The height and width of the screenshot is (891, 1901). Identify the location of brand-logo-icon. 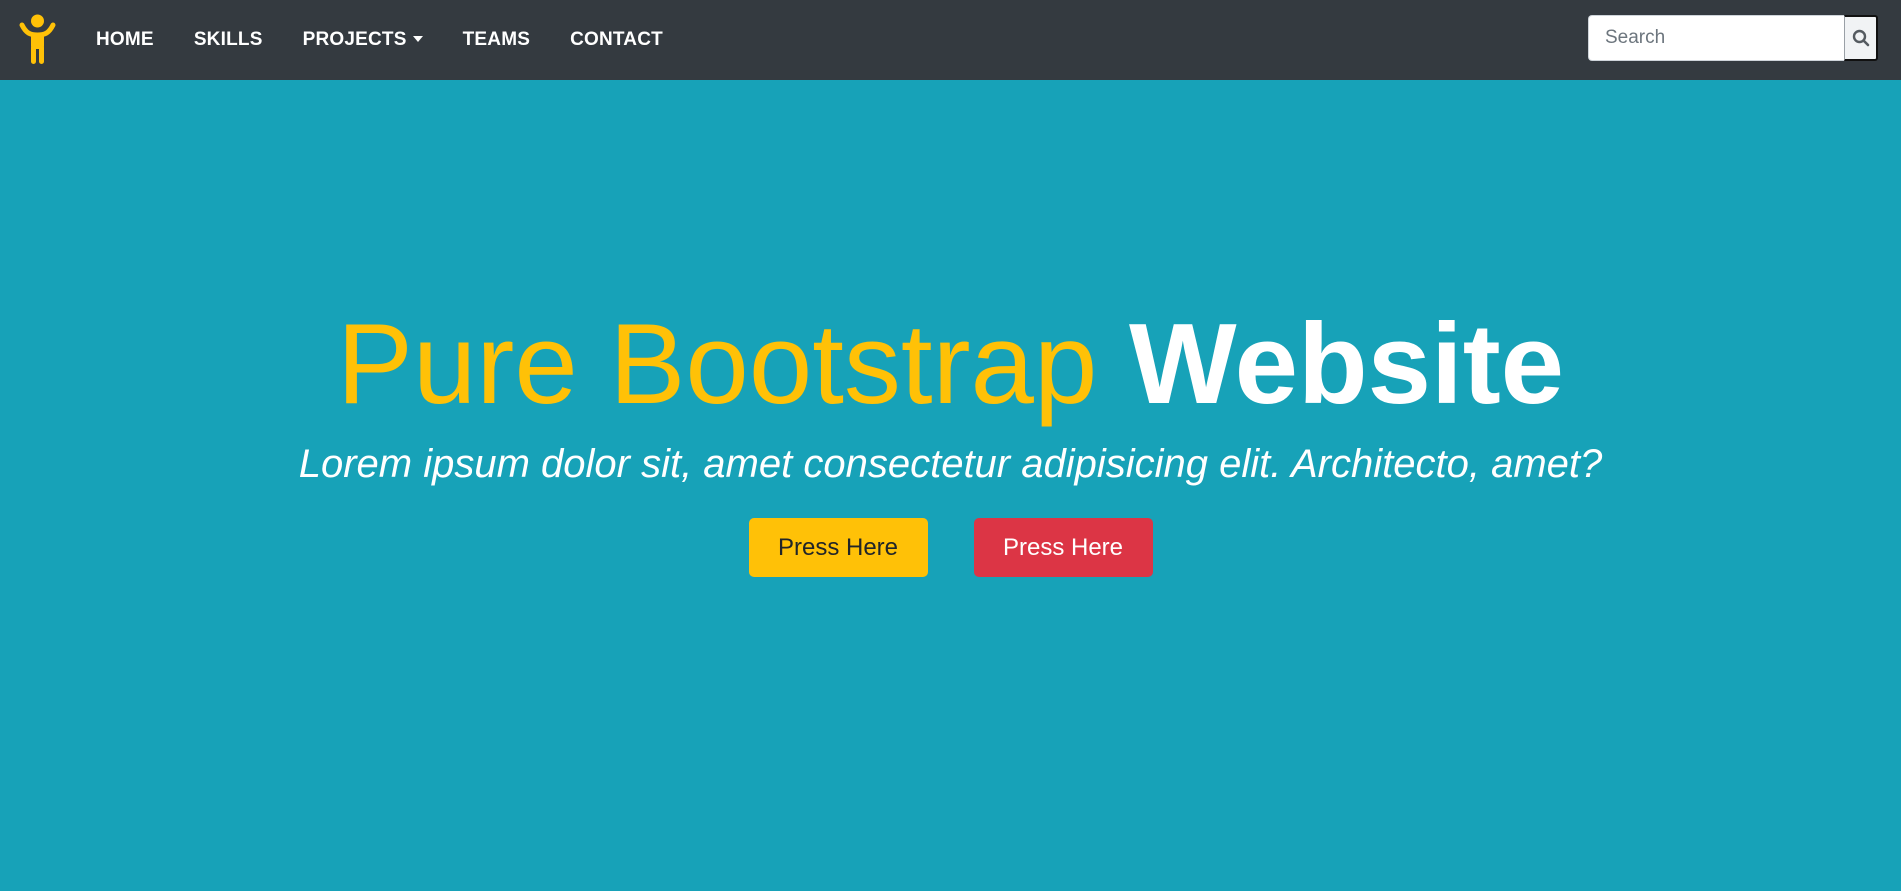
(37, 39).